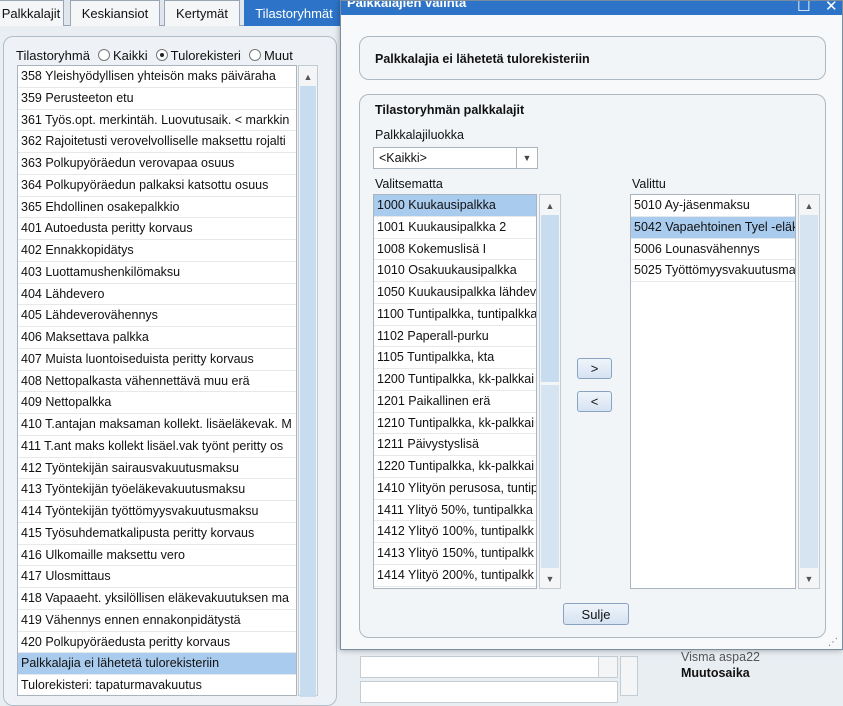 The width and height of the screenshot is (843, 706). Describe the element at coordinates (419, 135) in the screenshot. I see `class-label: Palkkalajiluokka` at that location.